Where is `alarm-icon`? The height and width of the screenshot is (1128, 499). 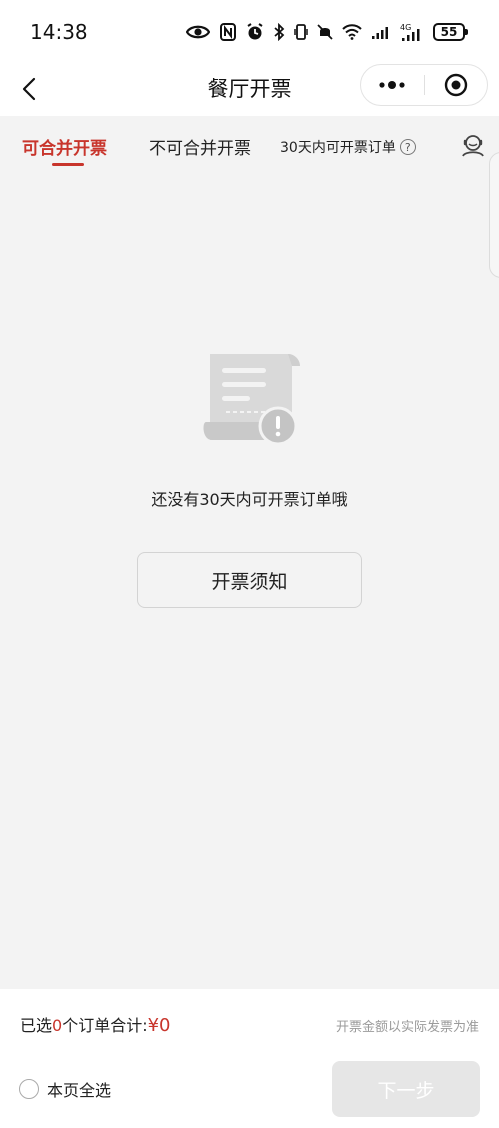 alarm-icon is located at coordinates (255, 31).